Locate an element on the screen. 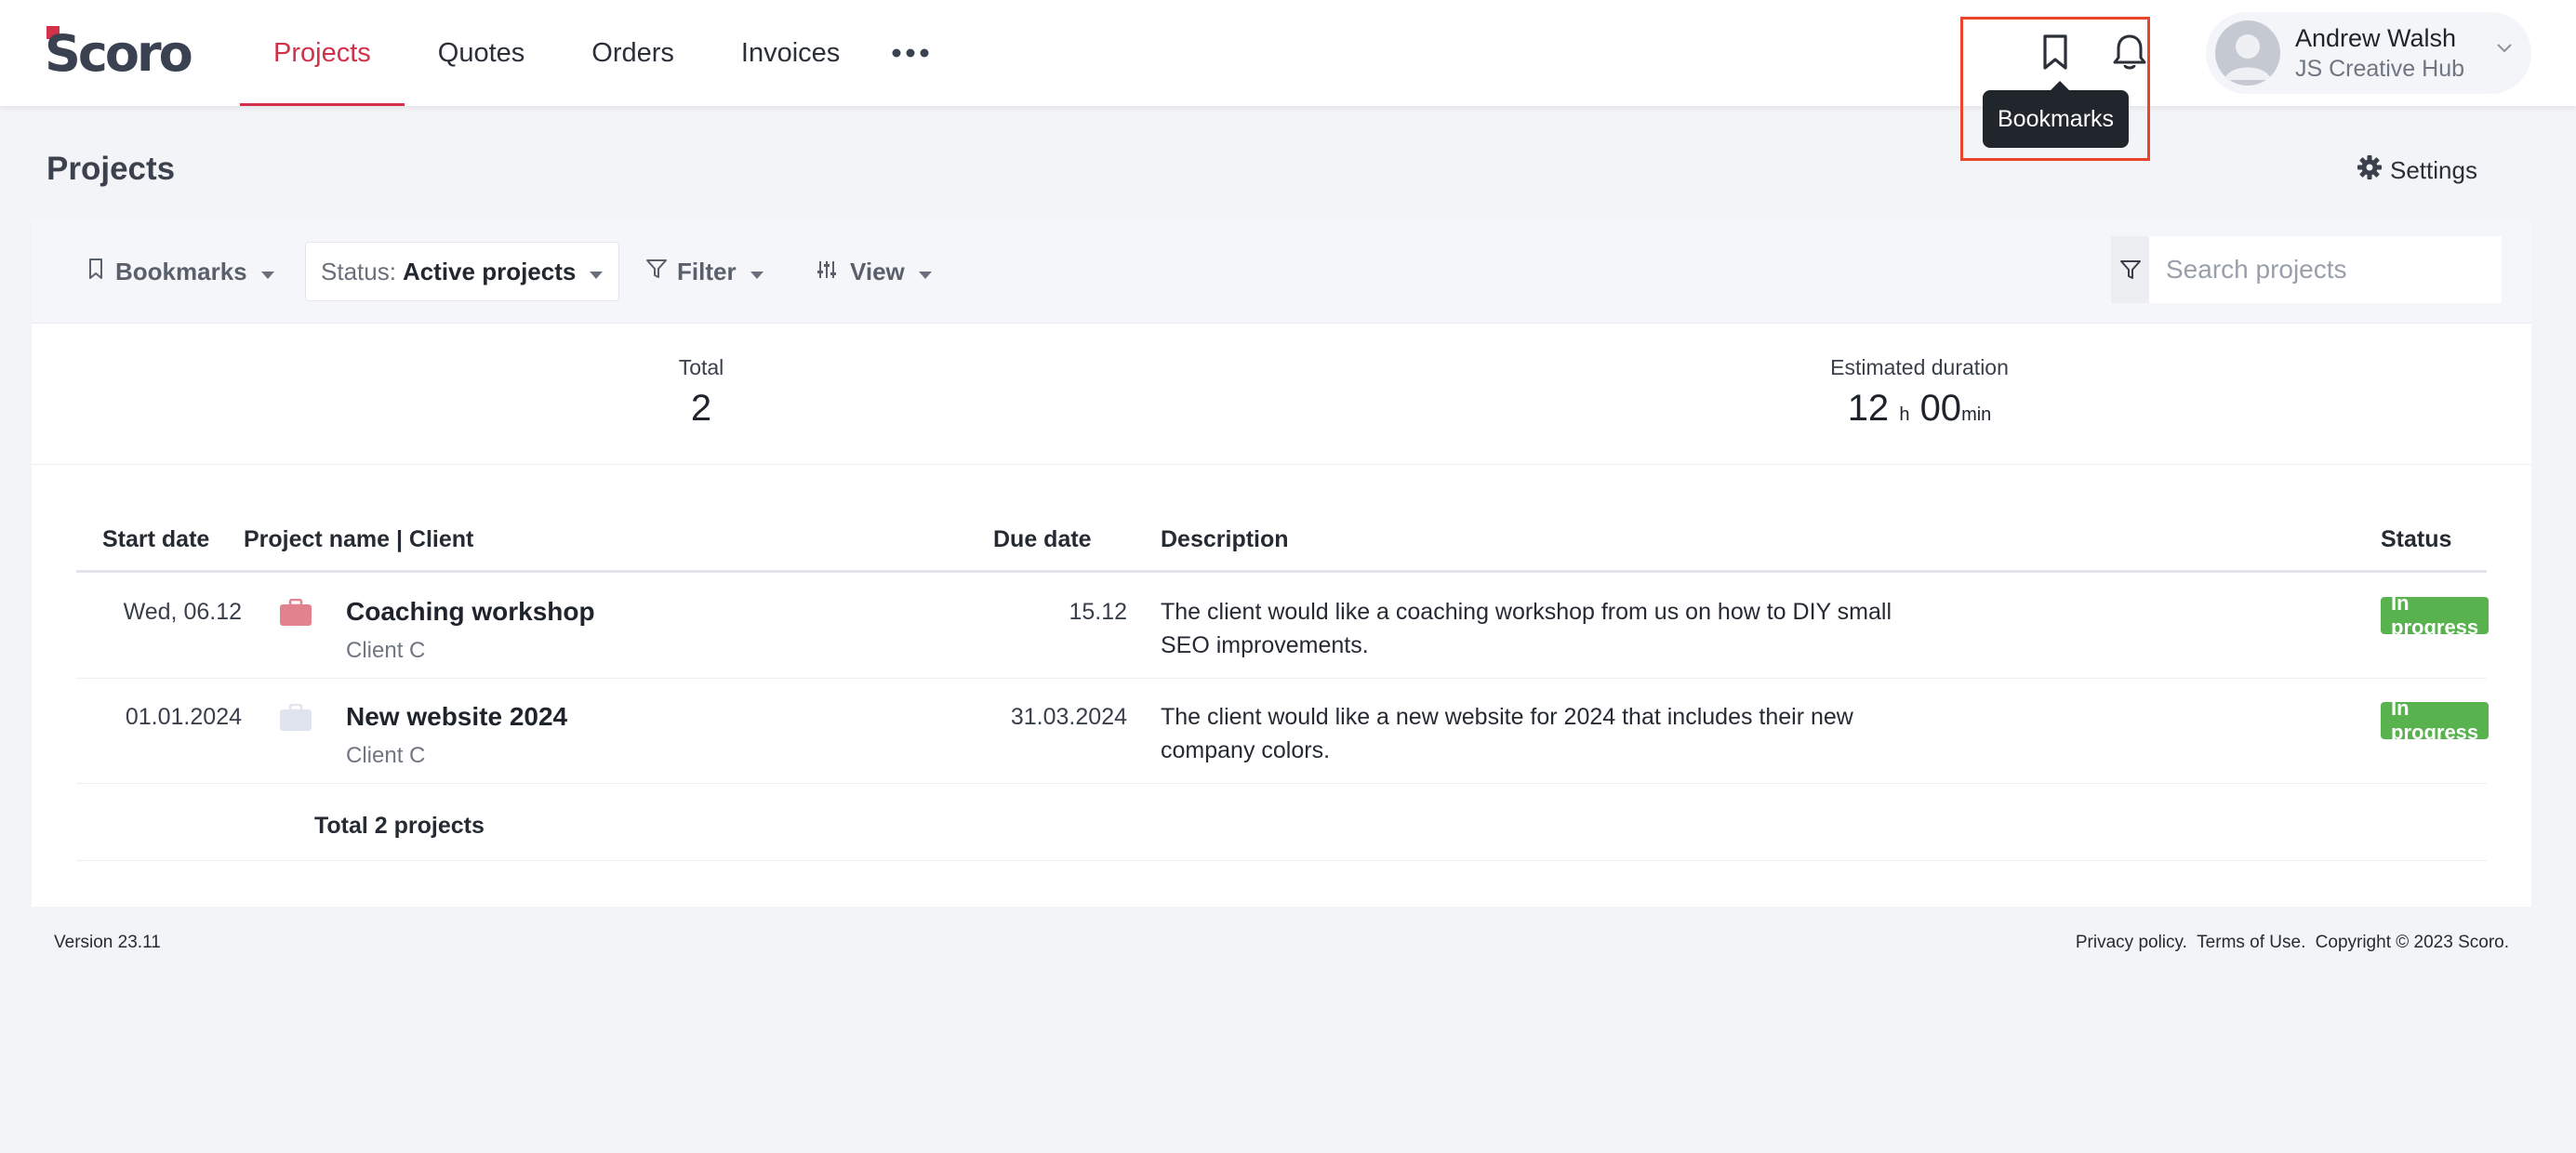 This screenshot has width=2576, height=1153. column-due-date: Due date is located at coordinates (1042, 539).